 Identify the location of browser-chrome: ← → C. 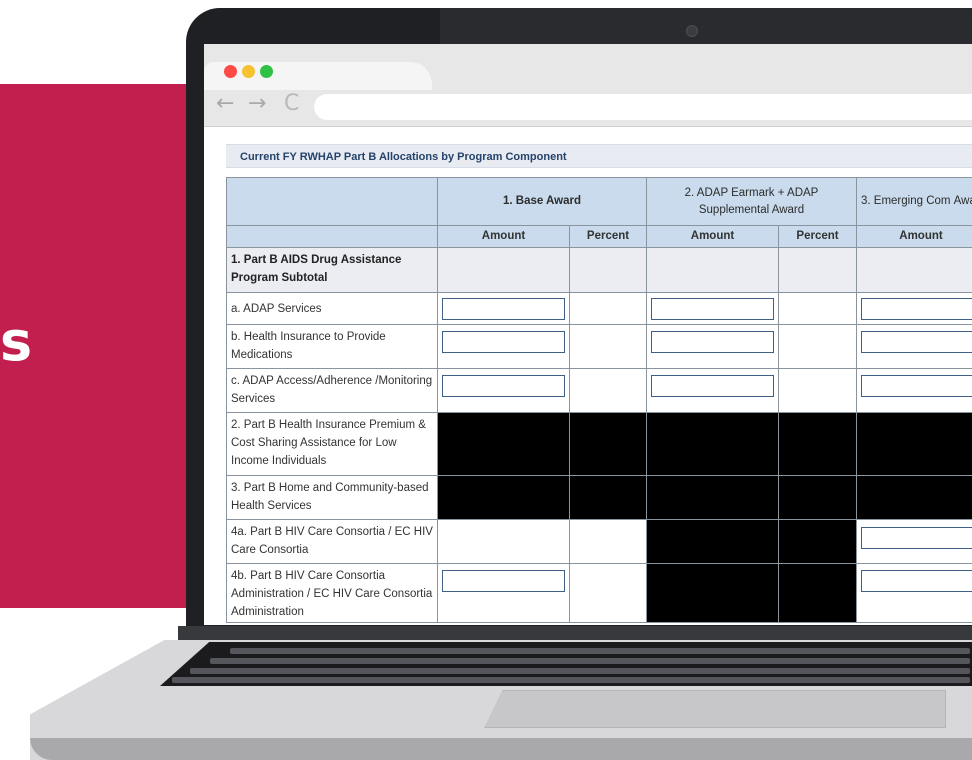
(588, 85).